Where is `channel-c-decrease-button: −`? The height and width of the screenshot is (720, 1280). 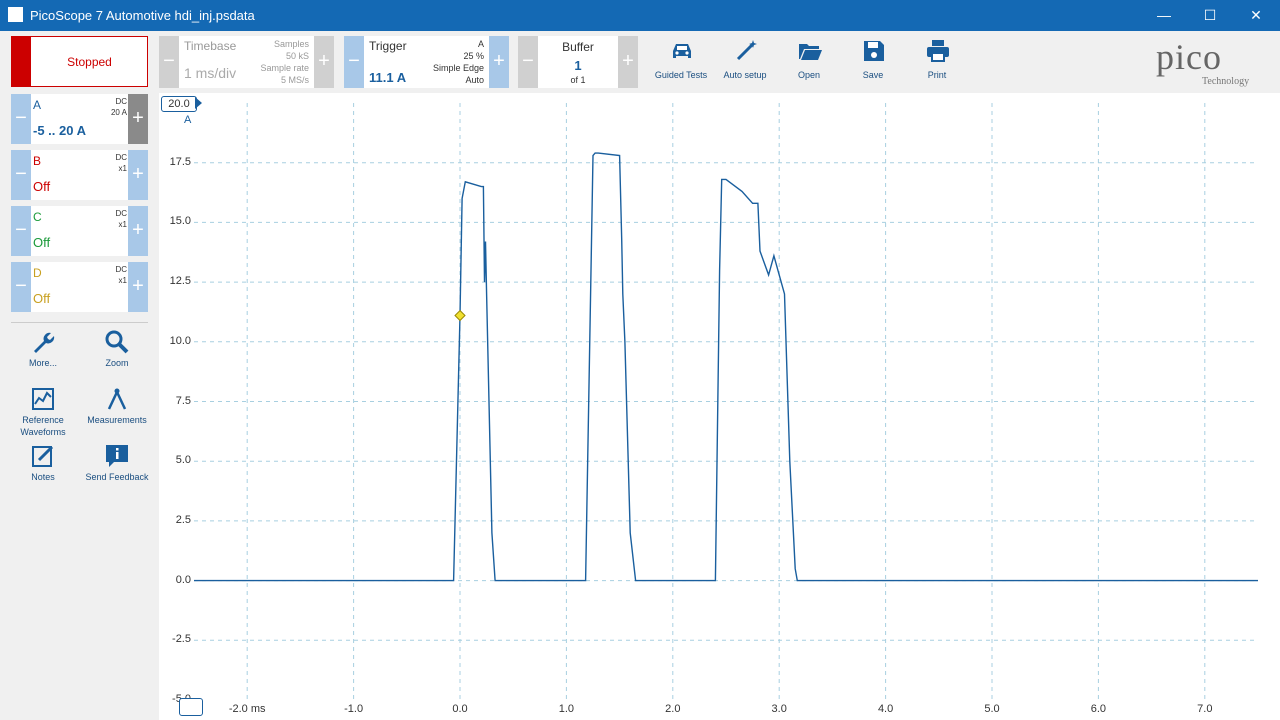 channel-c-decrease-button: − is located at coordinates (21, 231).